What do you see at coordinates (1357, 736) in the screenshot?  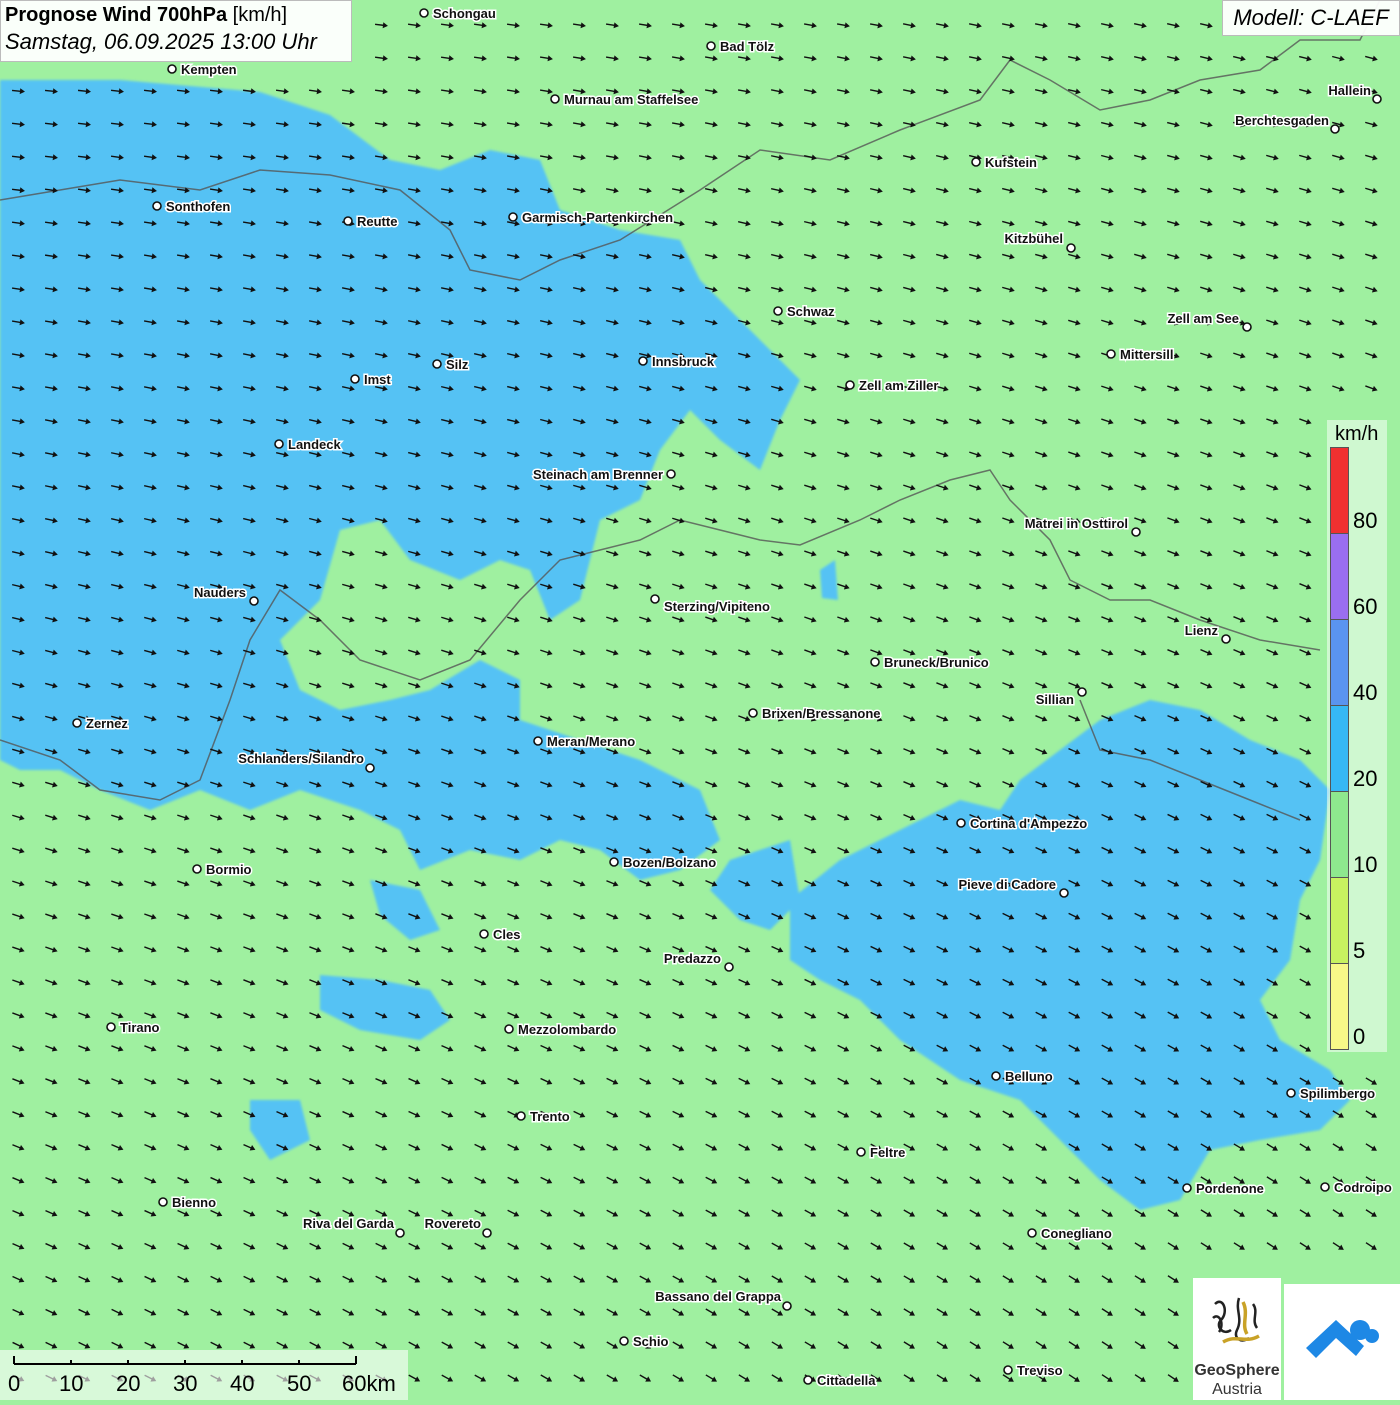 I see `color-legend: km/h 80 60 40 20 10 5 0` at bounding box center [1357, 736].